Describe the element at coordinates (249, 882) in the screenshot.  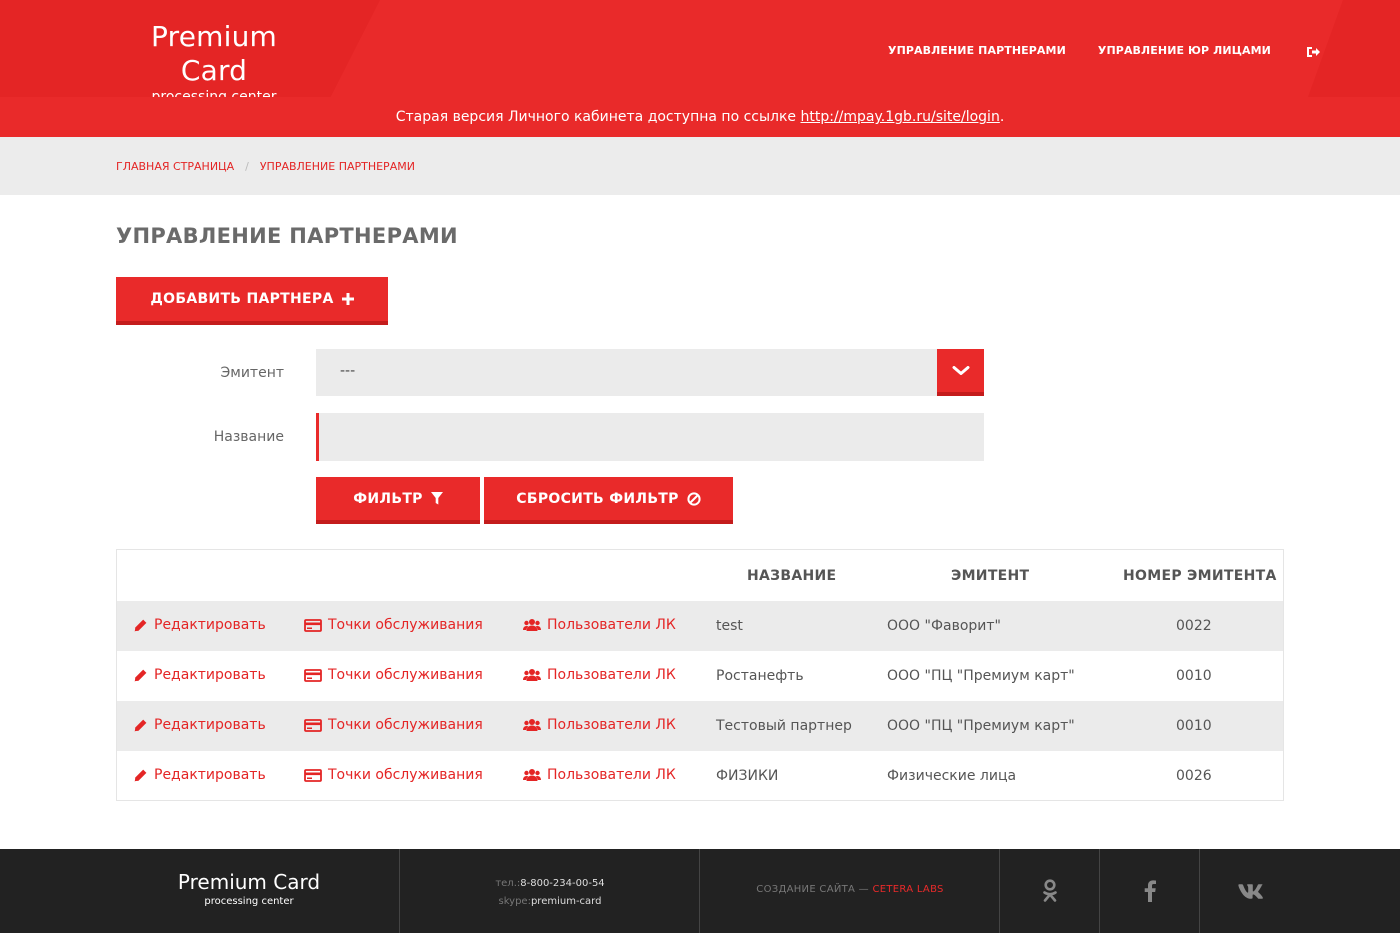
I see `footer-logo-title: Premium Card` at that location.